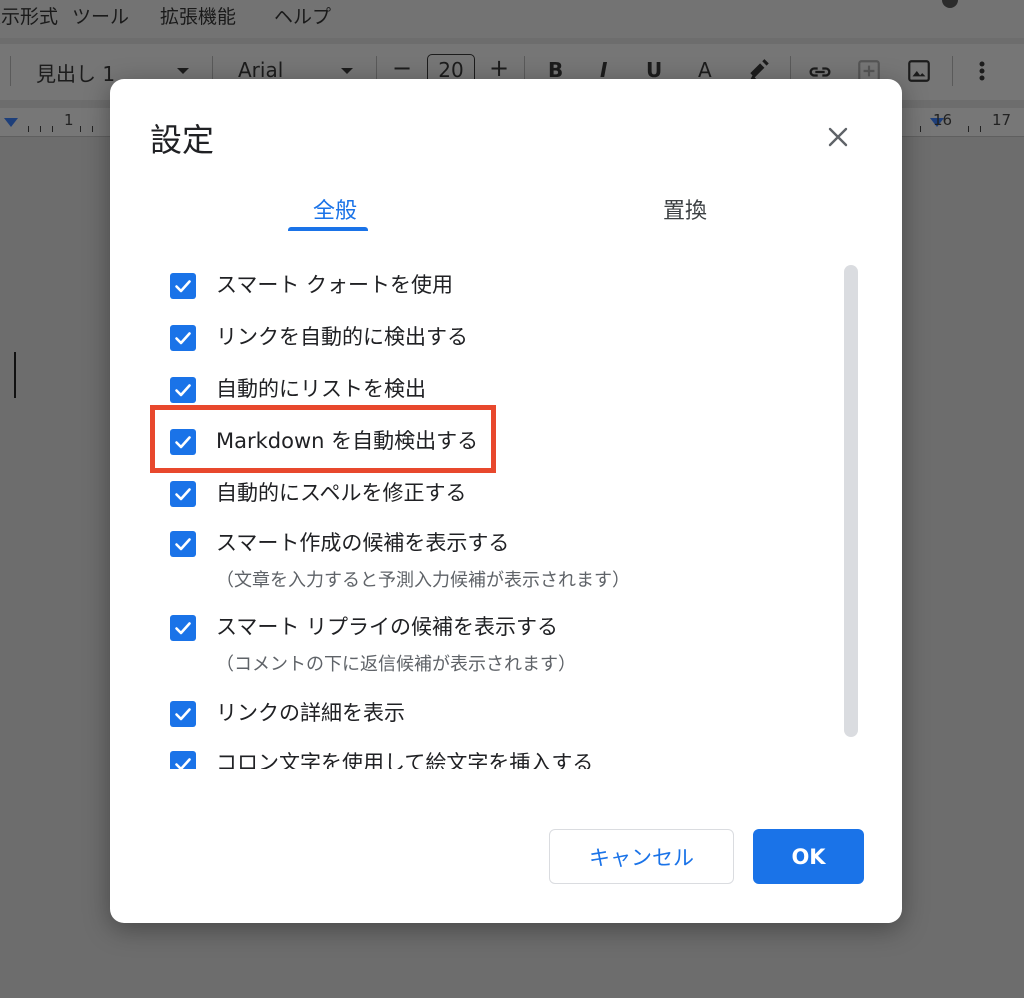 Image resolution: width=1024 pixels, height=998 pixels. Describe the element at coordinates (323, 439) in the screenshot. I see `highlight-annotation-box` at that location.